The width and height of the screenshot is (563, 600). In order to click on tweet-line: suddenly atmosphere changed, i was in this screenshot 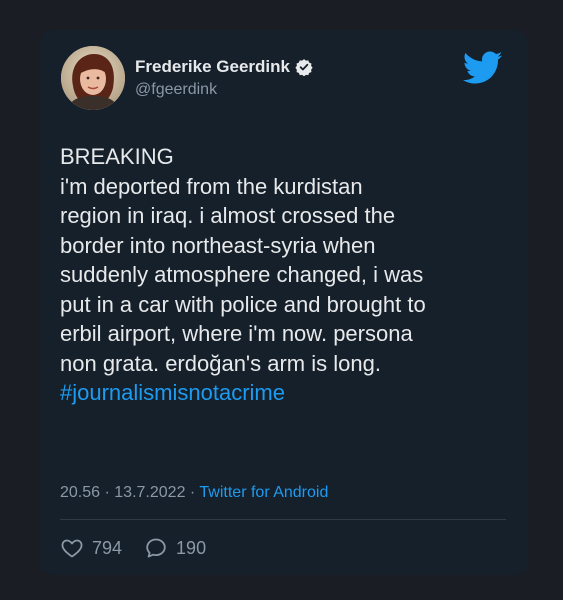, I will do `click(242, 274)`.